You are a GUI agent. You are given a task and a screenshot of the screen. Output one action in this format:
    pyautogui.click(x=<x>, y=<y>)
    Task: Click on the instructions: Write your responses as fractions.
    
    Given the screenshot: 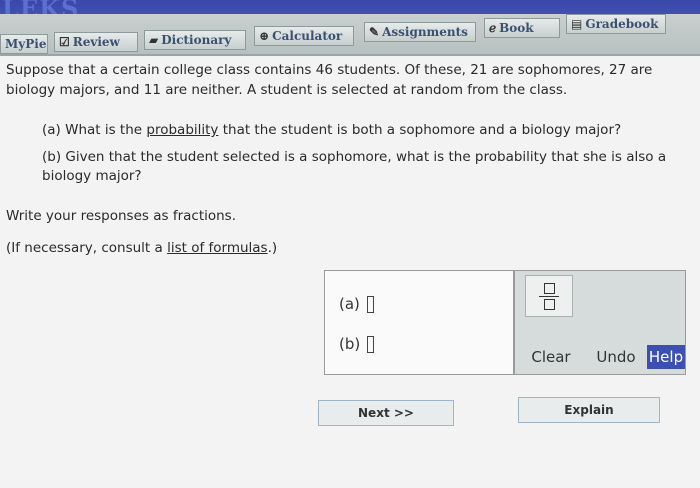 What is the action you would take?
    pyautogui.click(x=121, y=216)
    